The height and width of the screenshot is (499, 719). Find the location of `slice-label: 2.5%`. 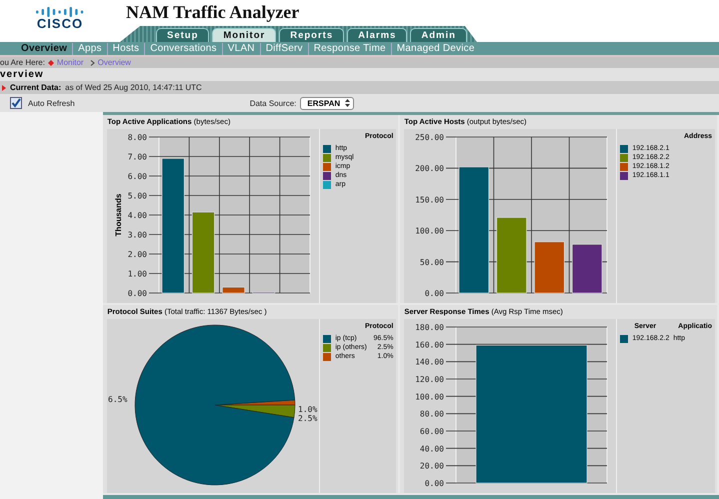

slice-label: 2.5% is located at coordinates (308, 418).